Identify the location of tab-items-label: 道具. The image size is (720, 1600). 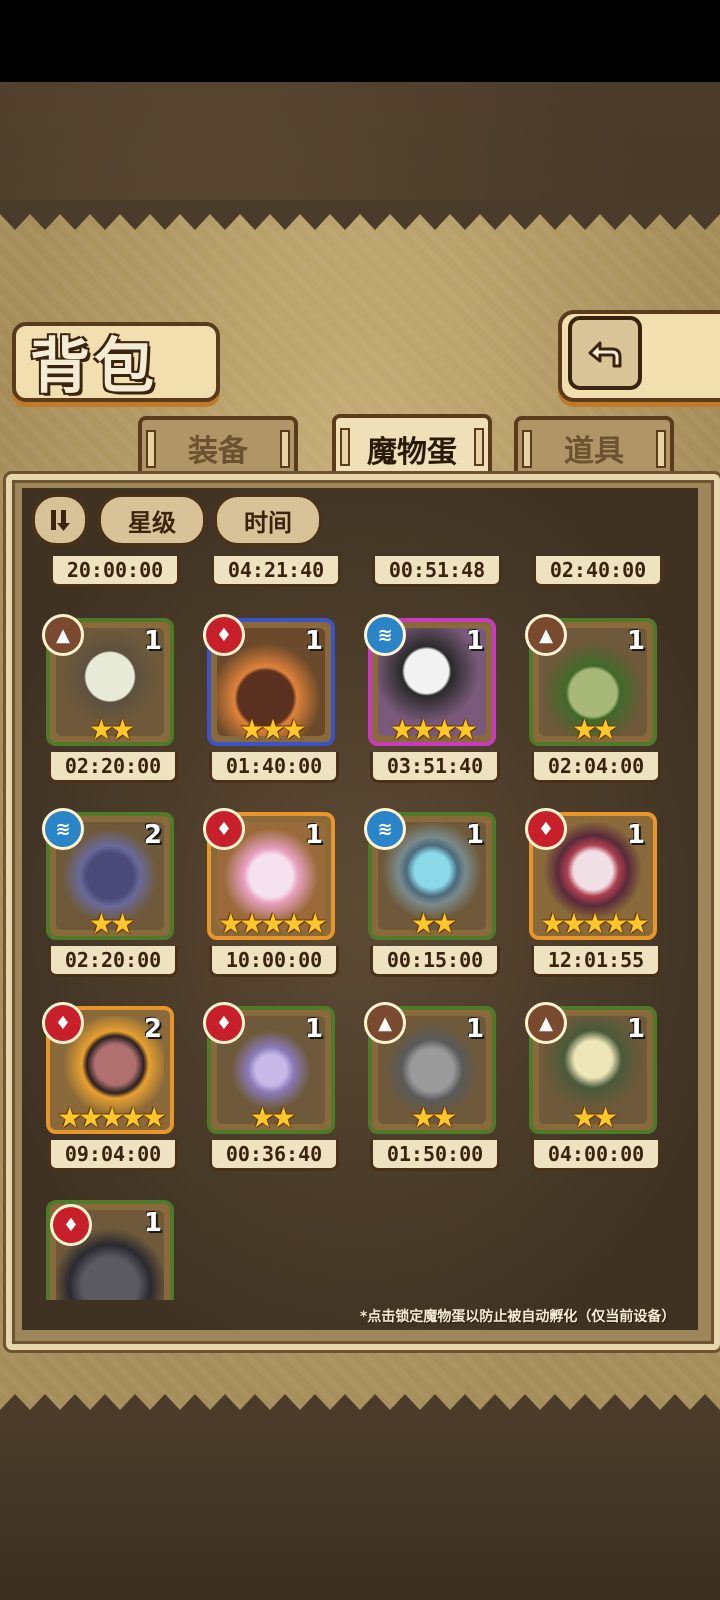
(594, 451).